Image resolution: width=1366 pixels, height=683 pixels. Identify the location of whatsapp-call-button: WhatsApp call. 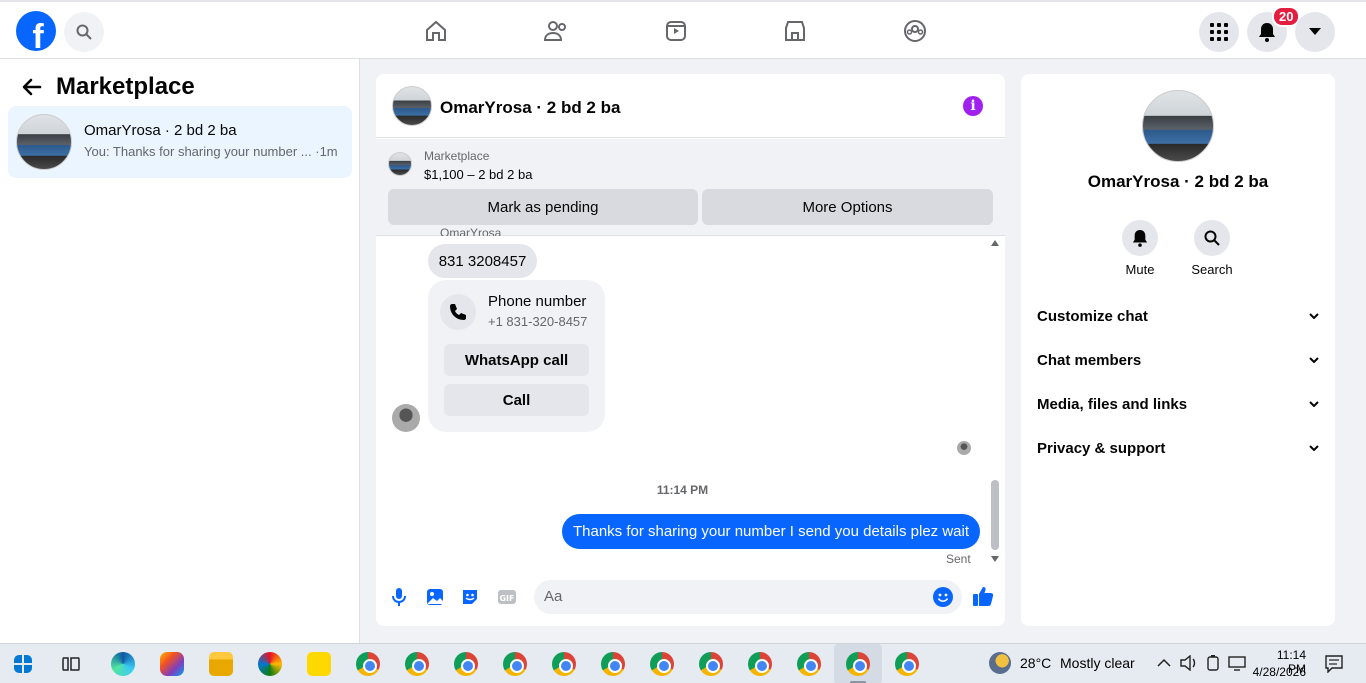
(516, 360).